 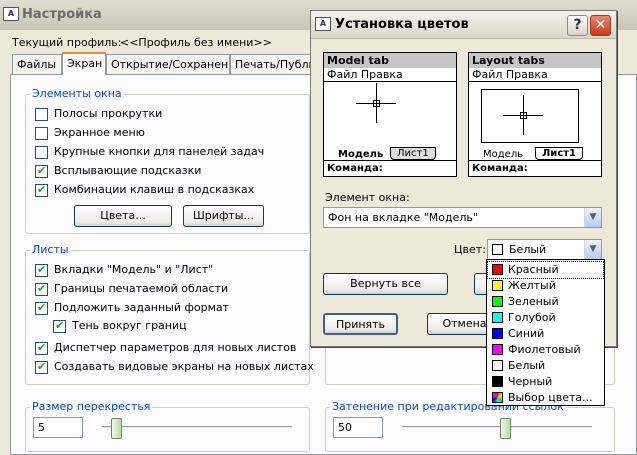 What do you see at coordinates (41, 133) in the screenshot?
I see `screen-menu-checkbox` at bounding box center [41, 133].